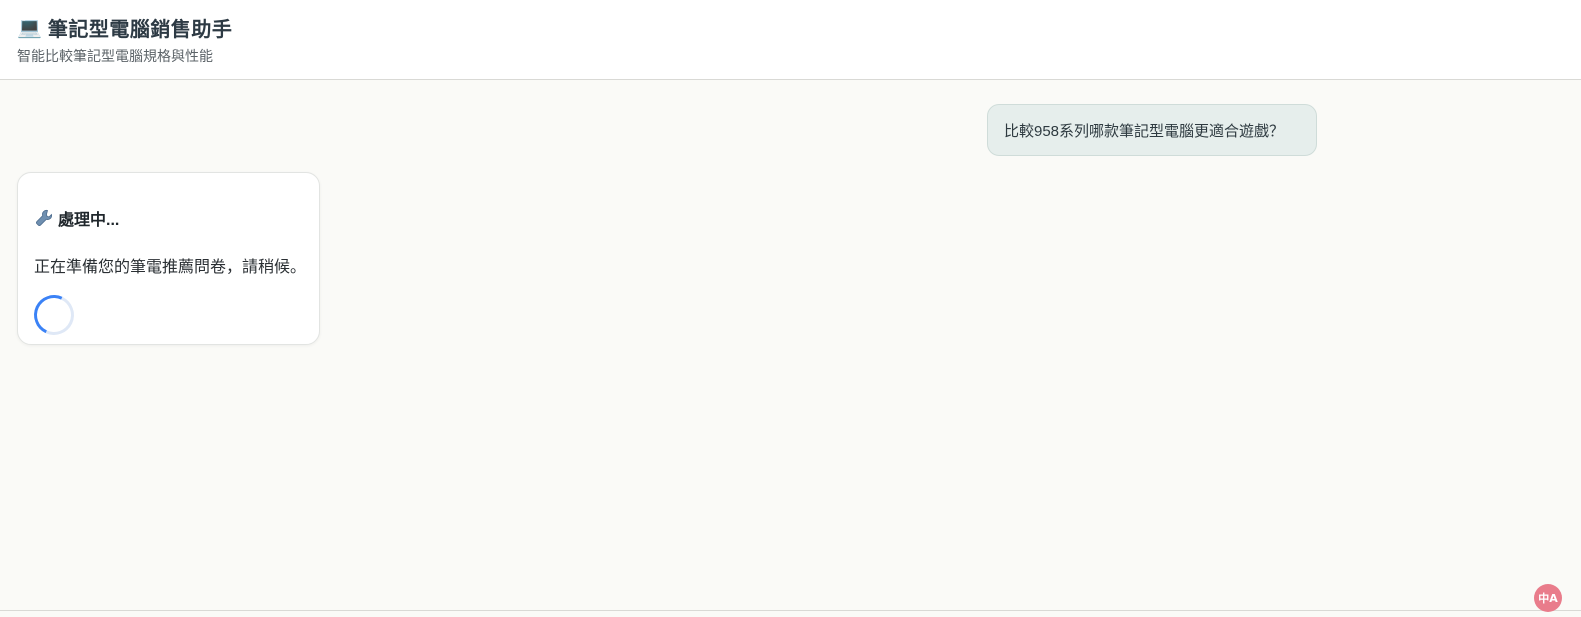 This screenshot has width=1581, height=617. What do you see at coordinates (1144, 131) in the screenshot?
I see `user-message-text: 比較958系列哪款筆記型電腦更適合遊戲？` at bounding box center [1144, 131].